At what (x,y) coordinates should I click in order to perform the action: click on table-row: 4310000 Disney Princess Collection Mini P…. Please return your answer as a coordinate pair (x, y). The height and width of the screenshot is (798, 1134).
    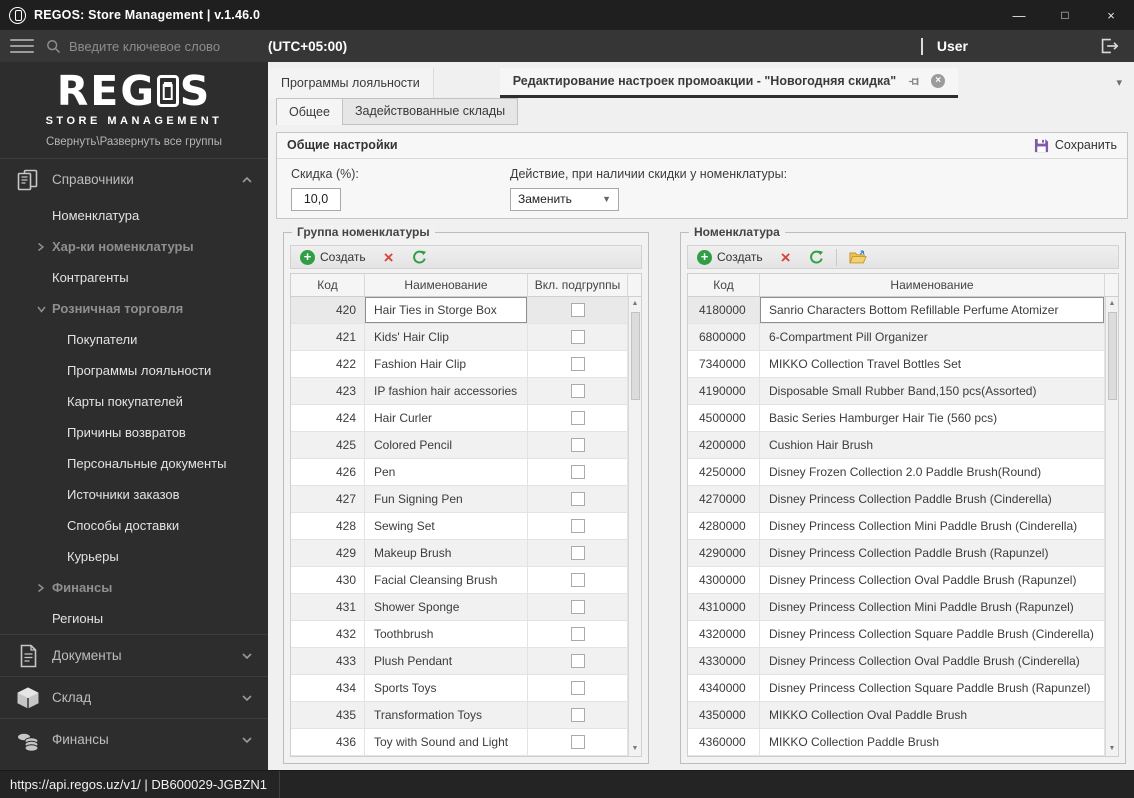
    Looking at the image, I should click on (896, 607).